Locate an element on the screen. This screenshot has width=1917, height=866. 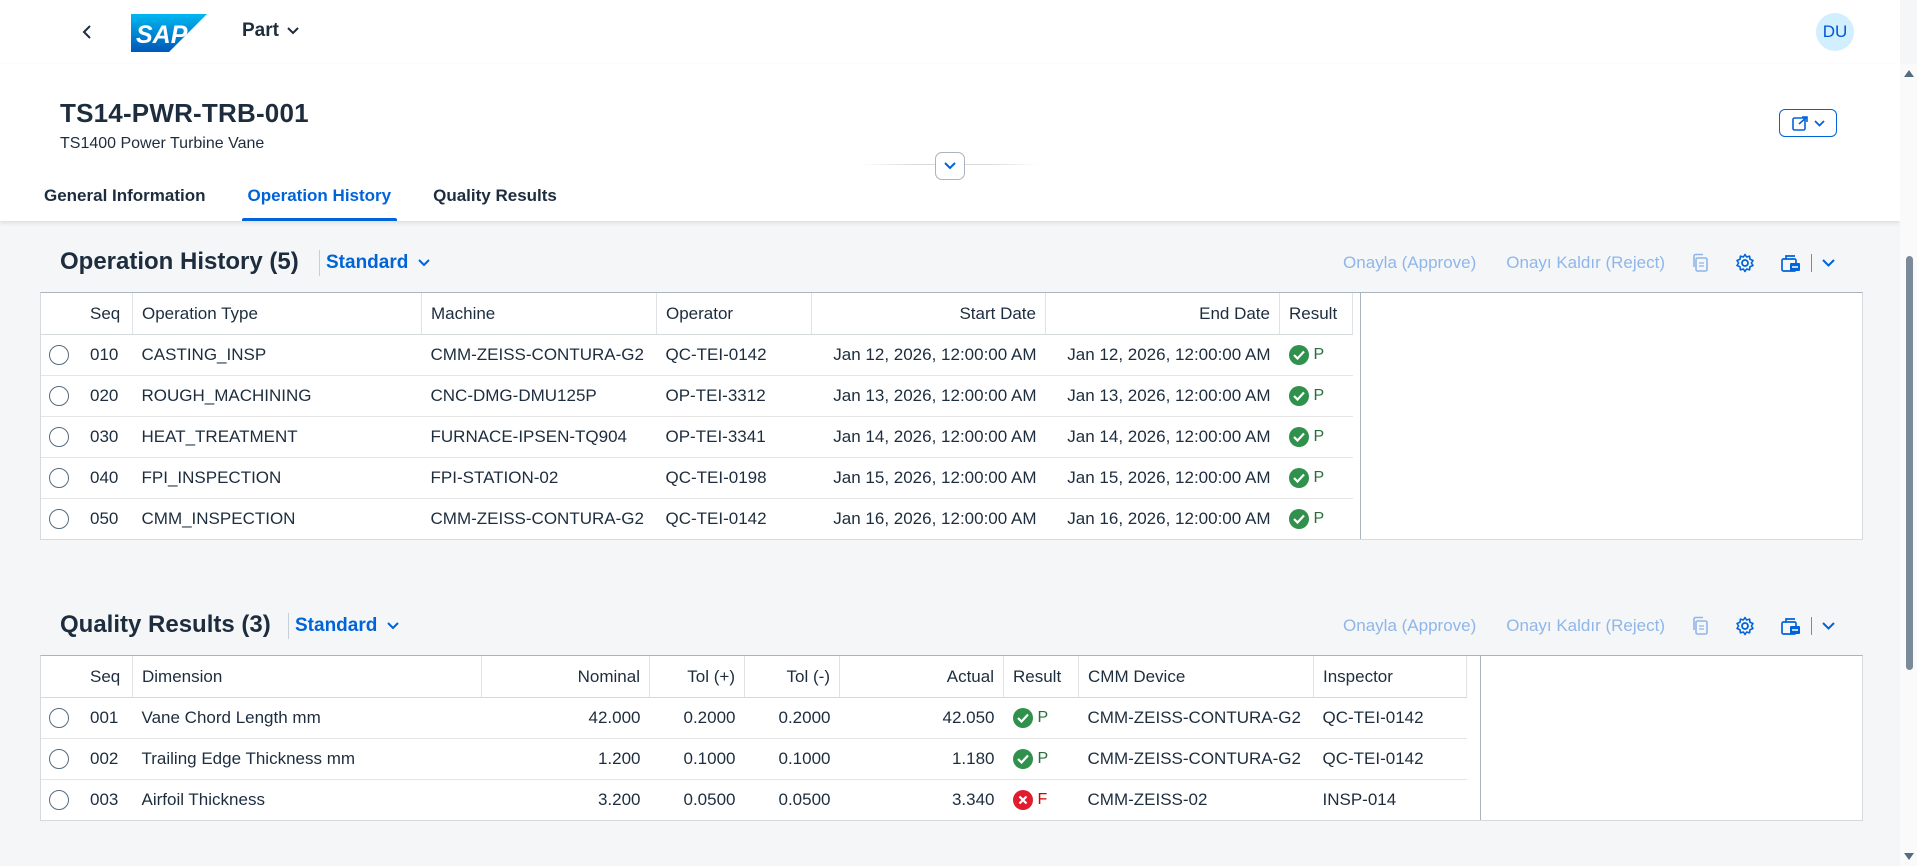
column-header-end-date: End Date is located at coordinates (1162, 314).